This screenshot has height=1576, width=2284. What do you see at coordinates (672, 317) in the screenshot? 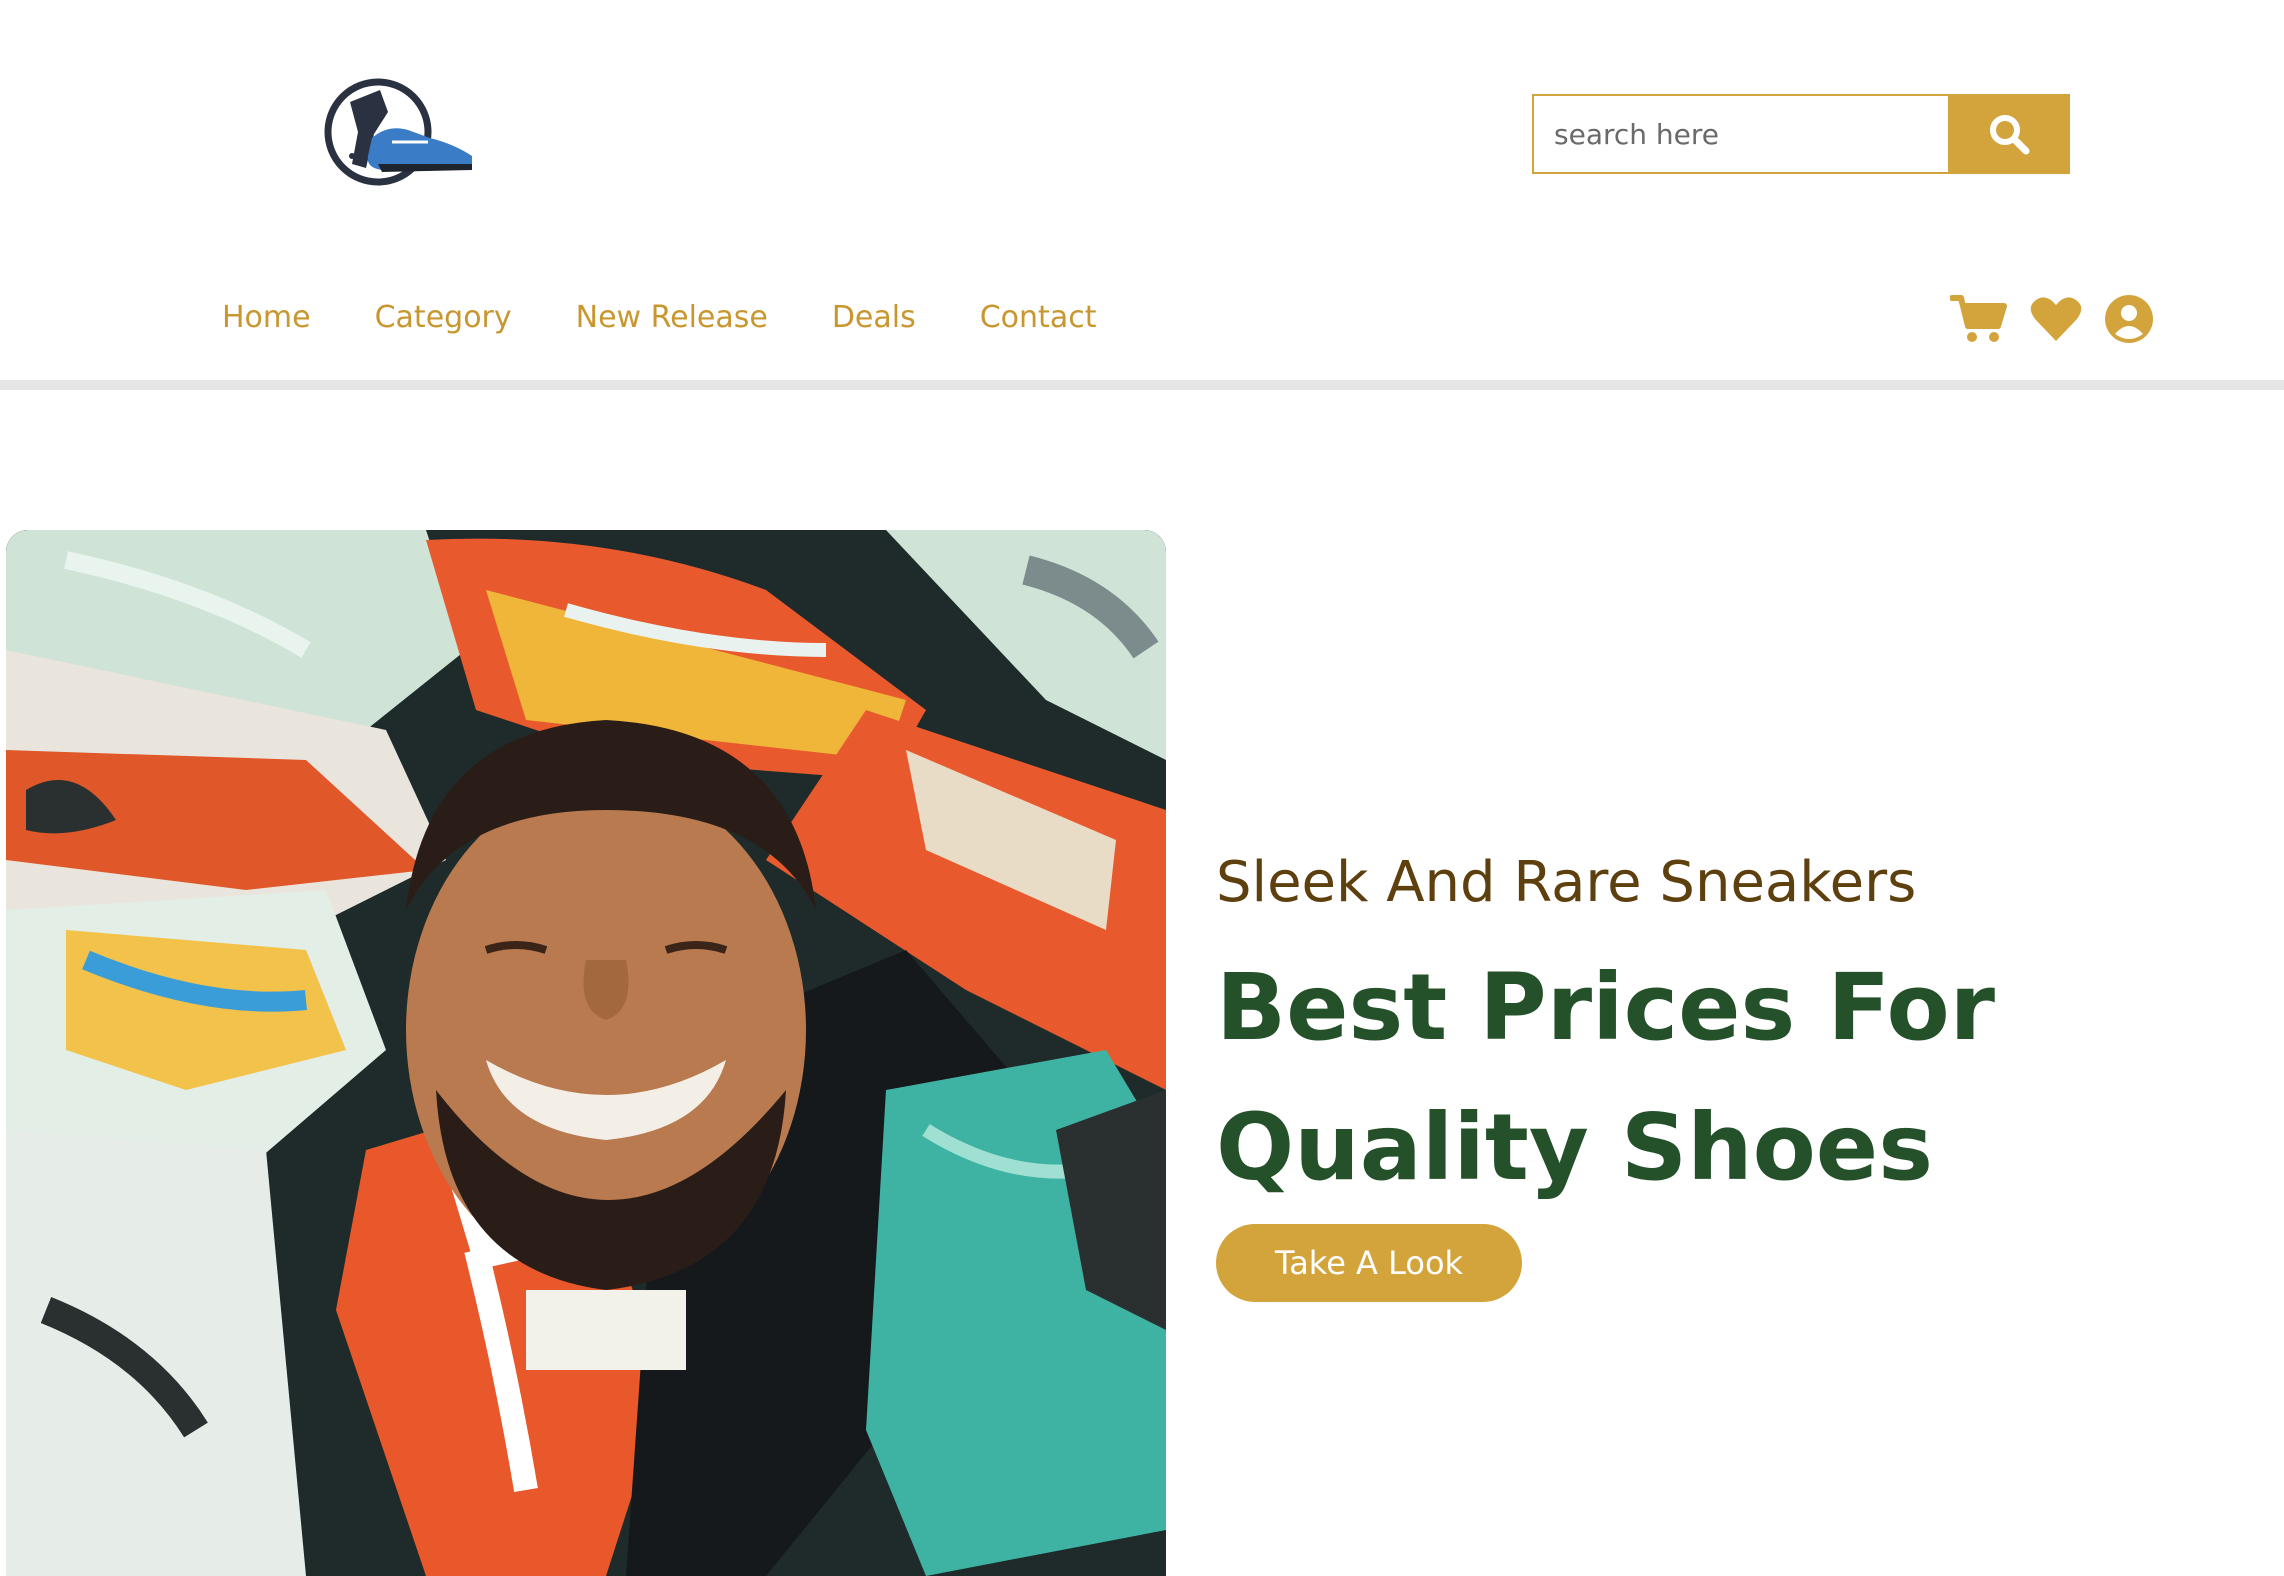
I see `nav-new-release: New Release` at bounding box center [672, 317].